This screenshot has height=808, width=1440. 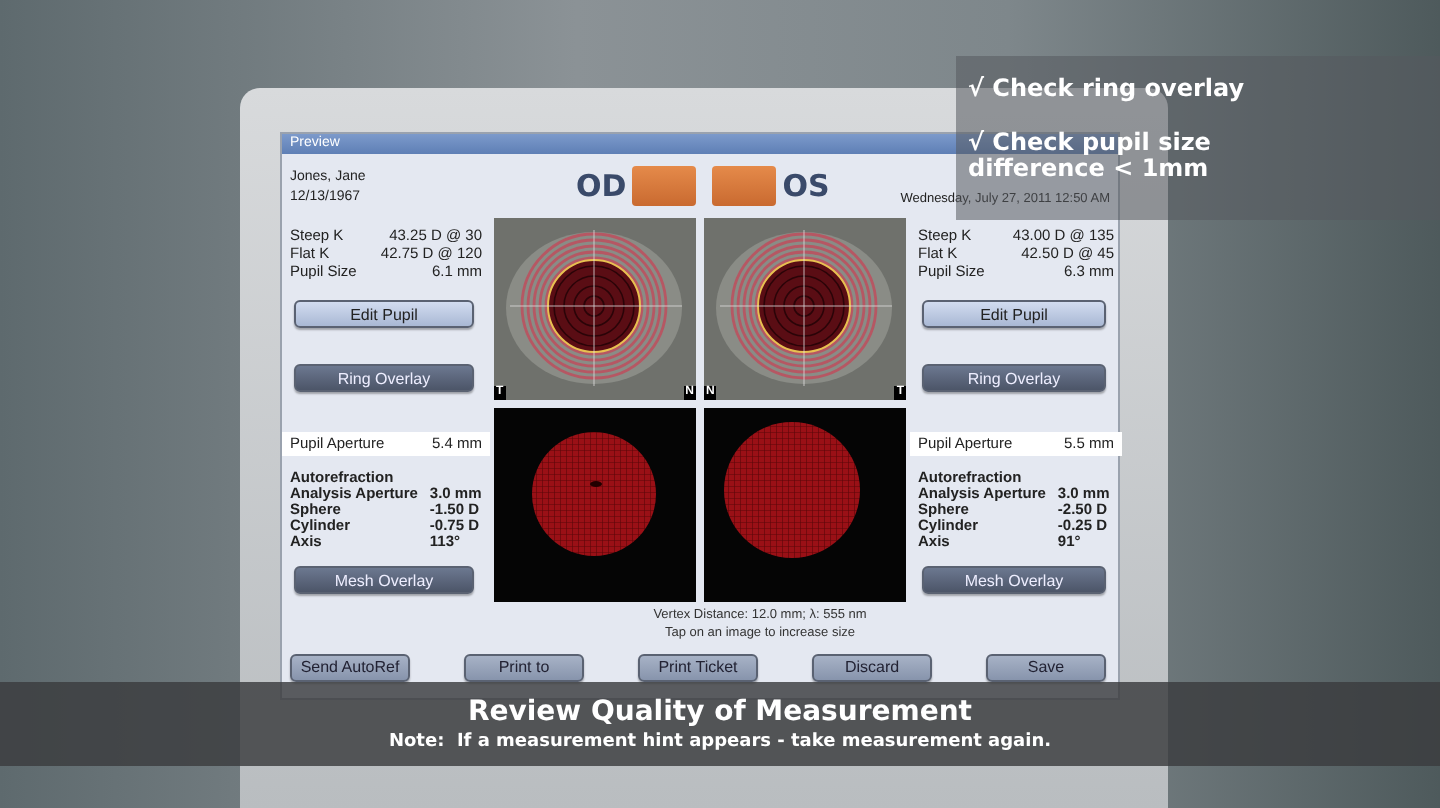 What do you see at coordinates (872, 667) in the screenshot?
I see `action-button: Discard` at bounding box center [872, 667].